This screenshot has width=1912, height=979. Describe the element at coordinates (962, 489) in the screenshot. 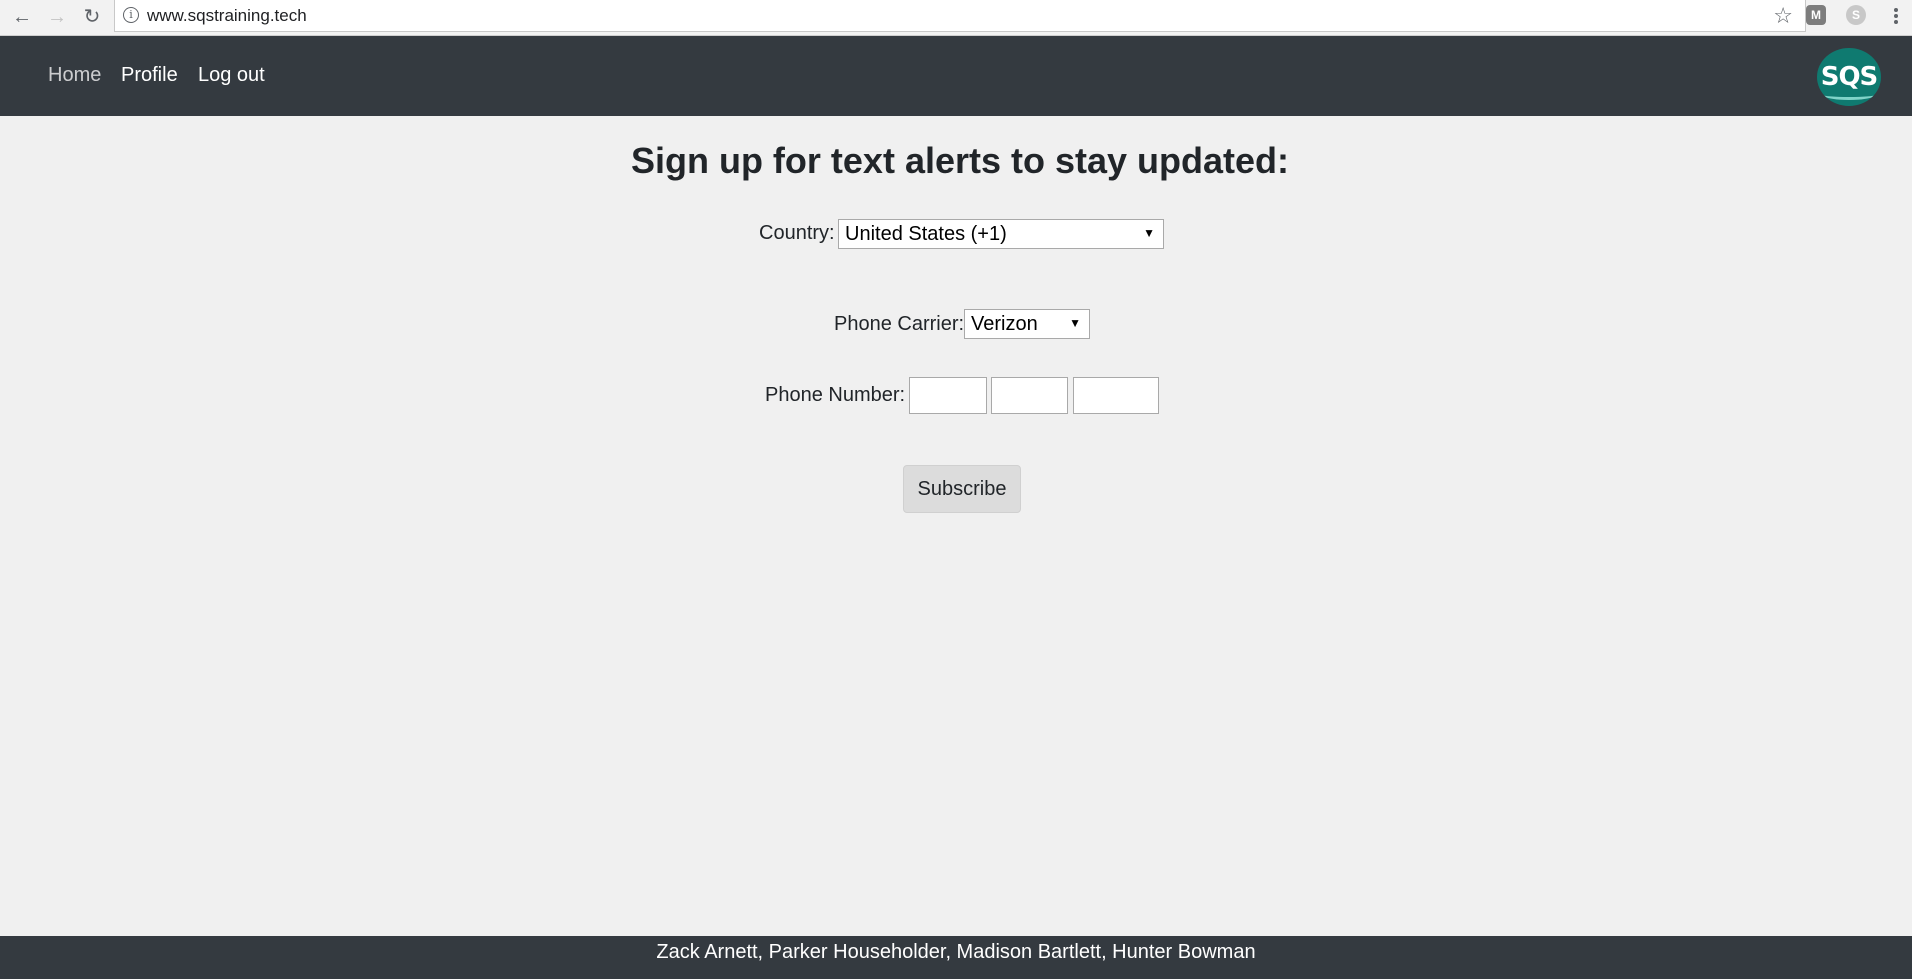

I see `subscribe-button: Subscribe` at that location.